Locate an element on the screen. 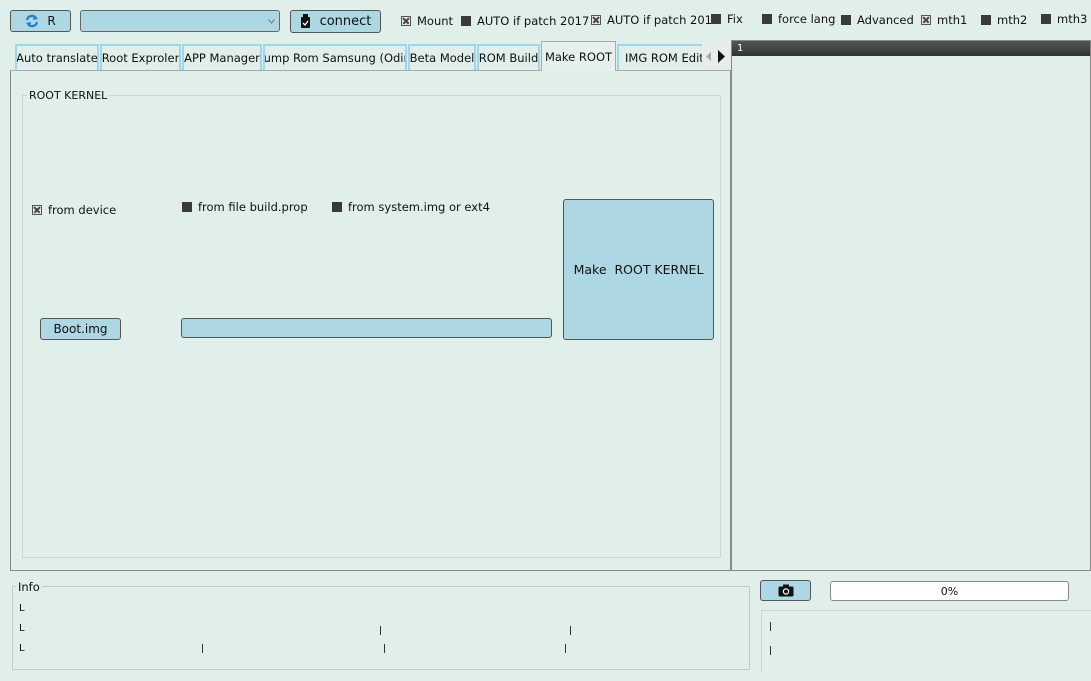 This screenshot has height=681, width=1091. mth3-checkbox: mth3 is located at coordinates (1064, 19).